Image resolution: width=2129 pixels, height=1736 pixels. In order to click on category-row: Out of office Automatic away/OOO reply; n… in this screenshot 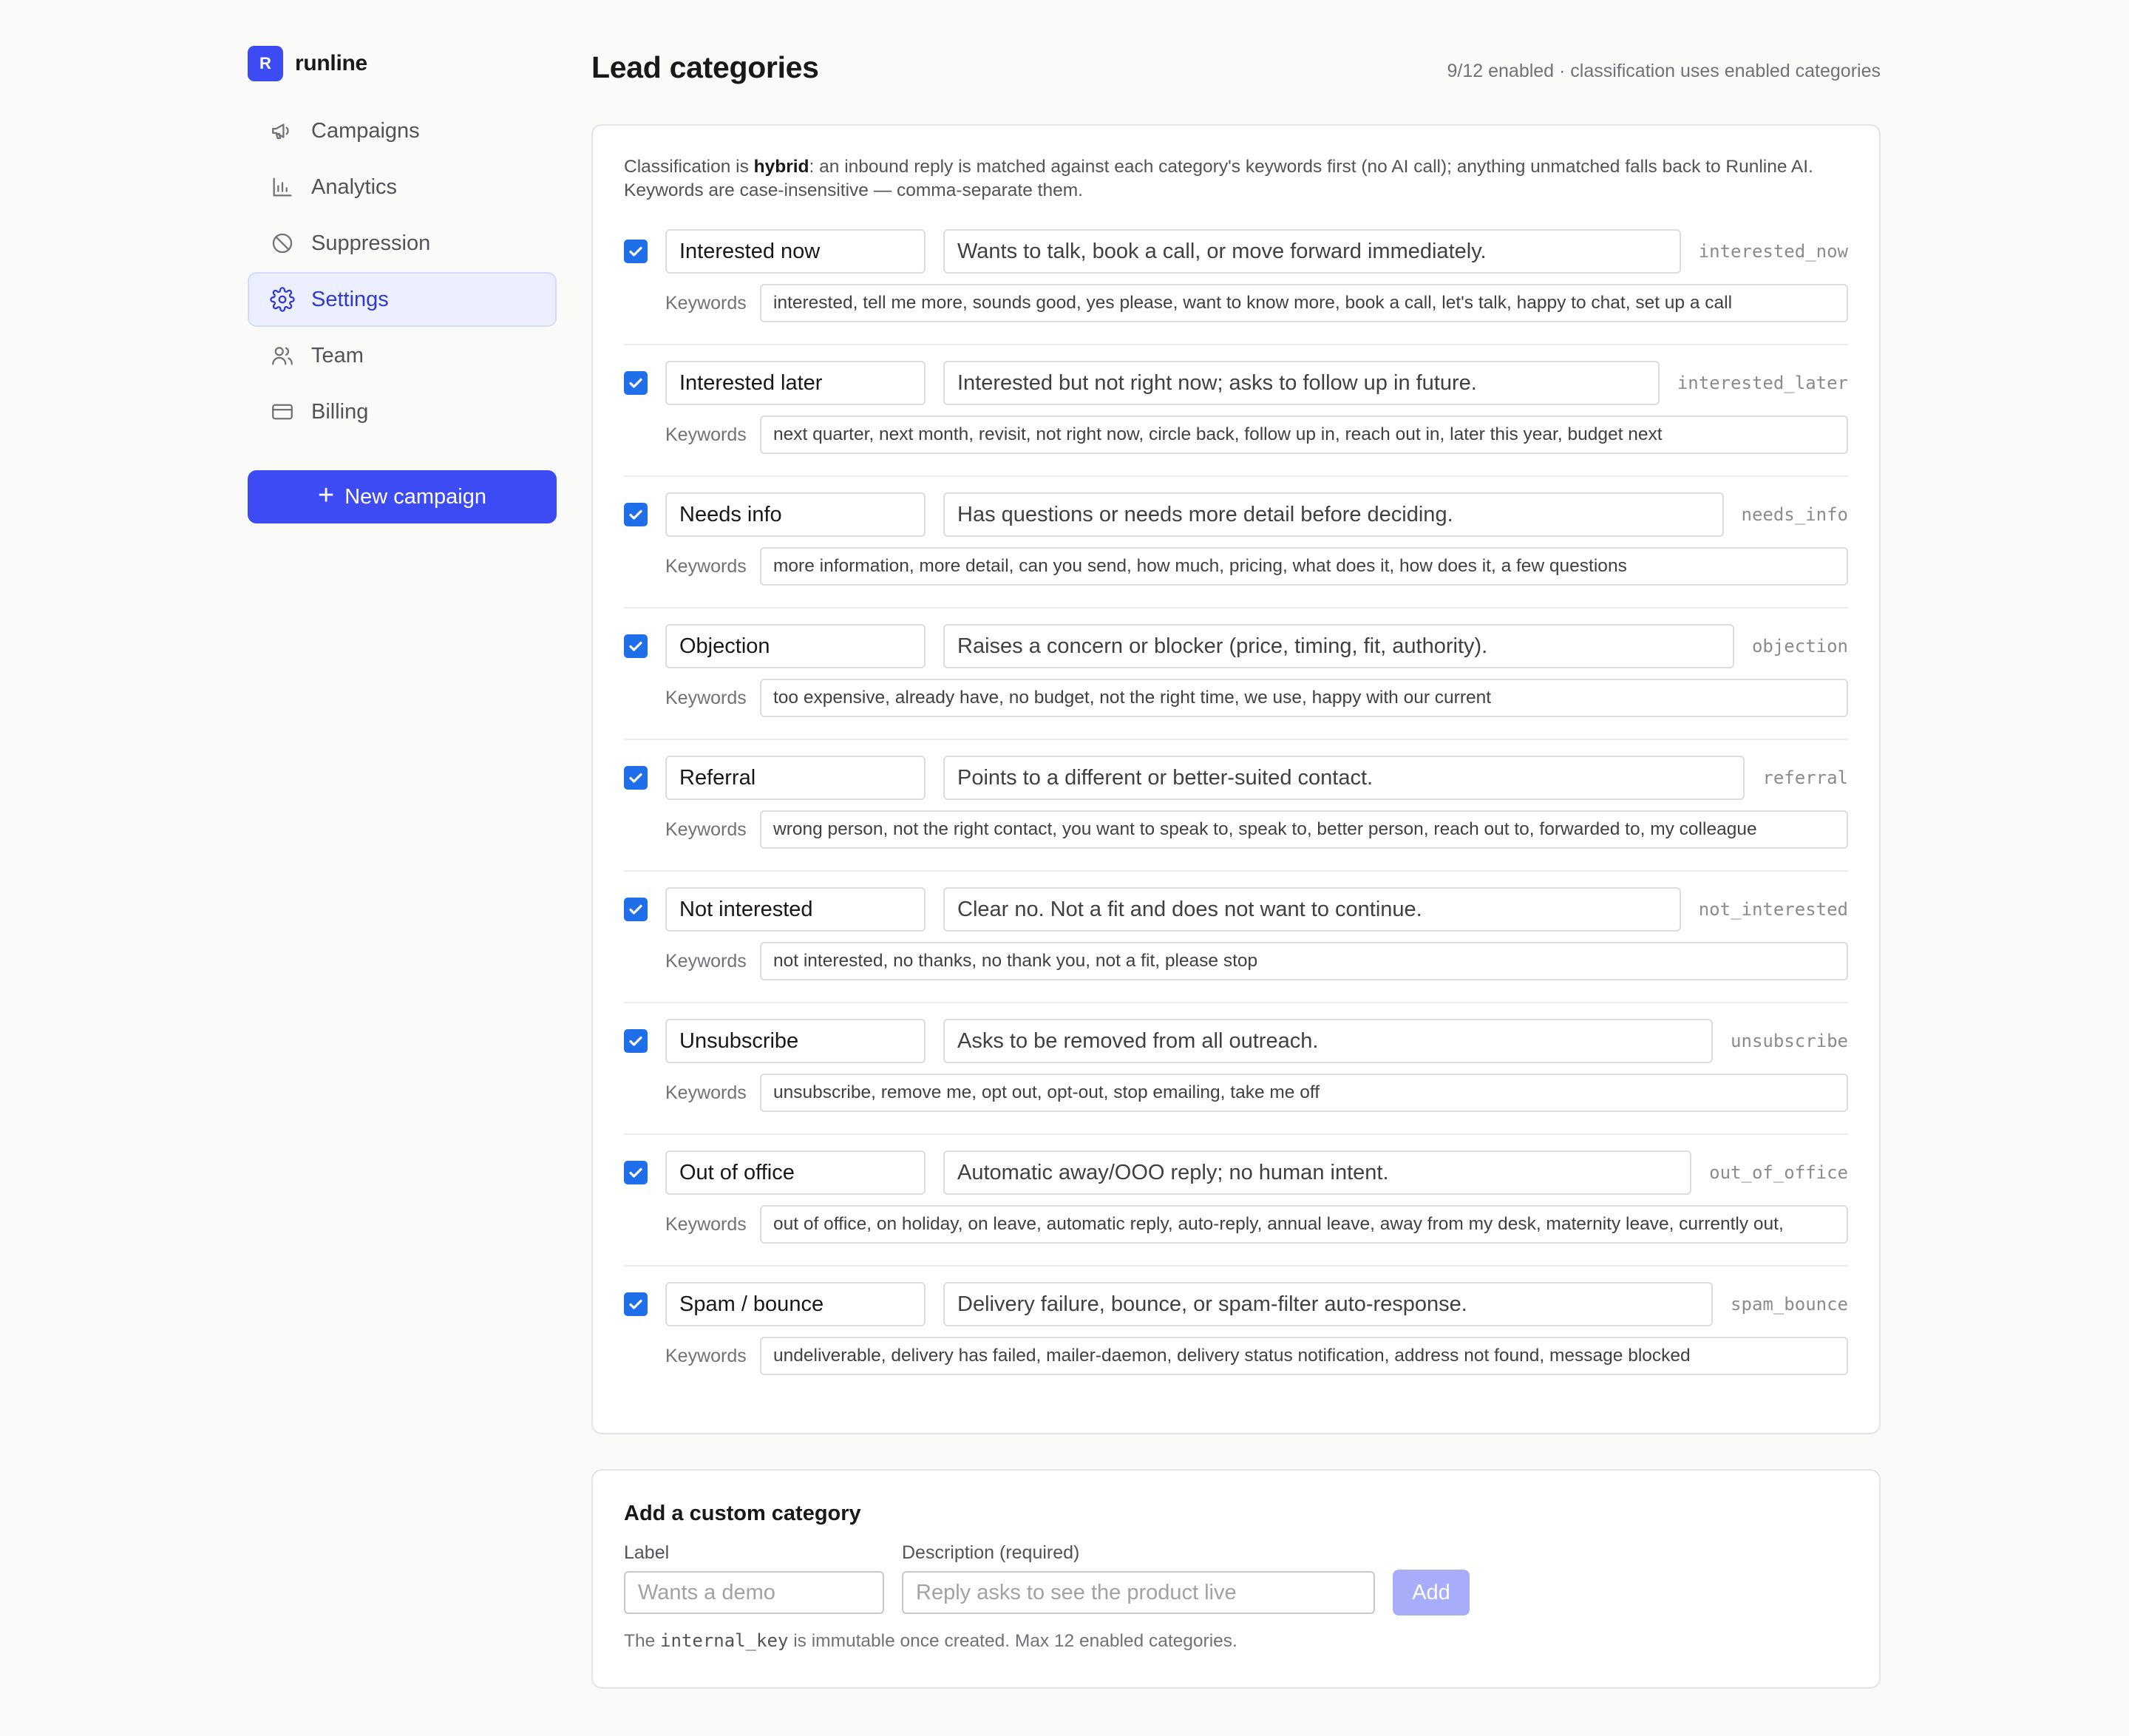, I will do `click(1236, 1208)`.